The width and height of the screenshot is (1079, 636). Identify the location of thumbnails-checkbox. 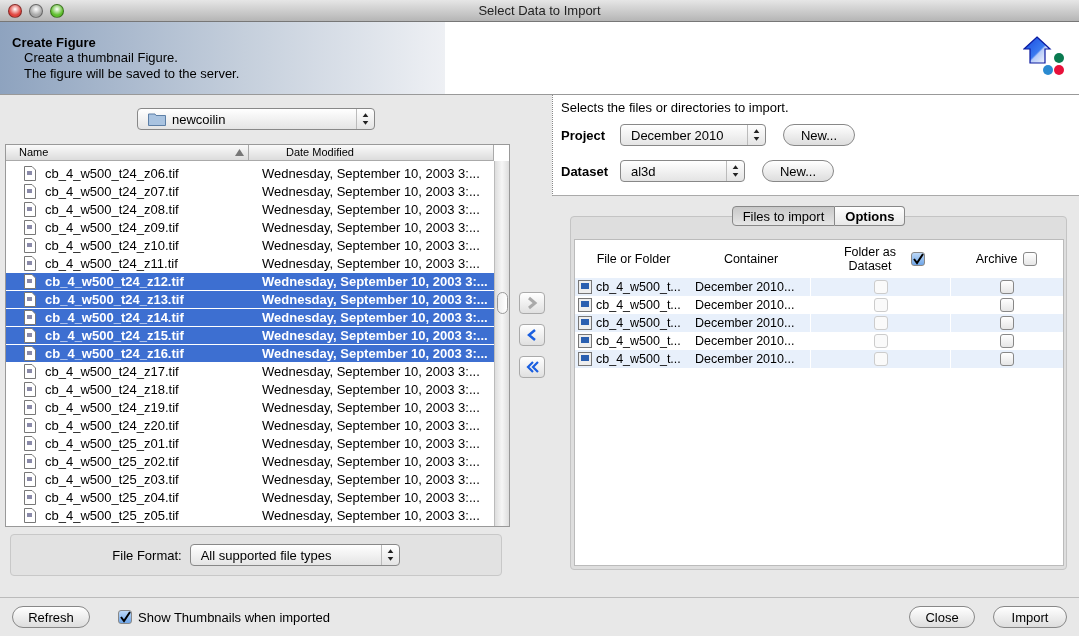
(125, 617).